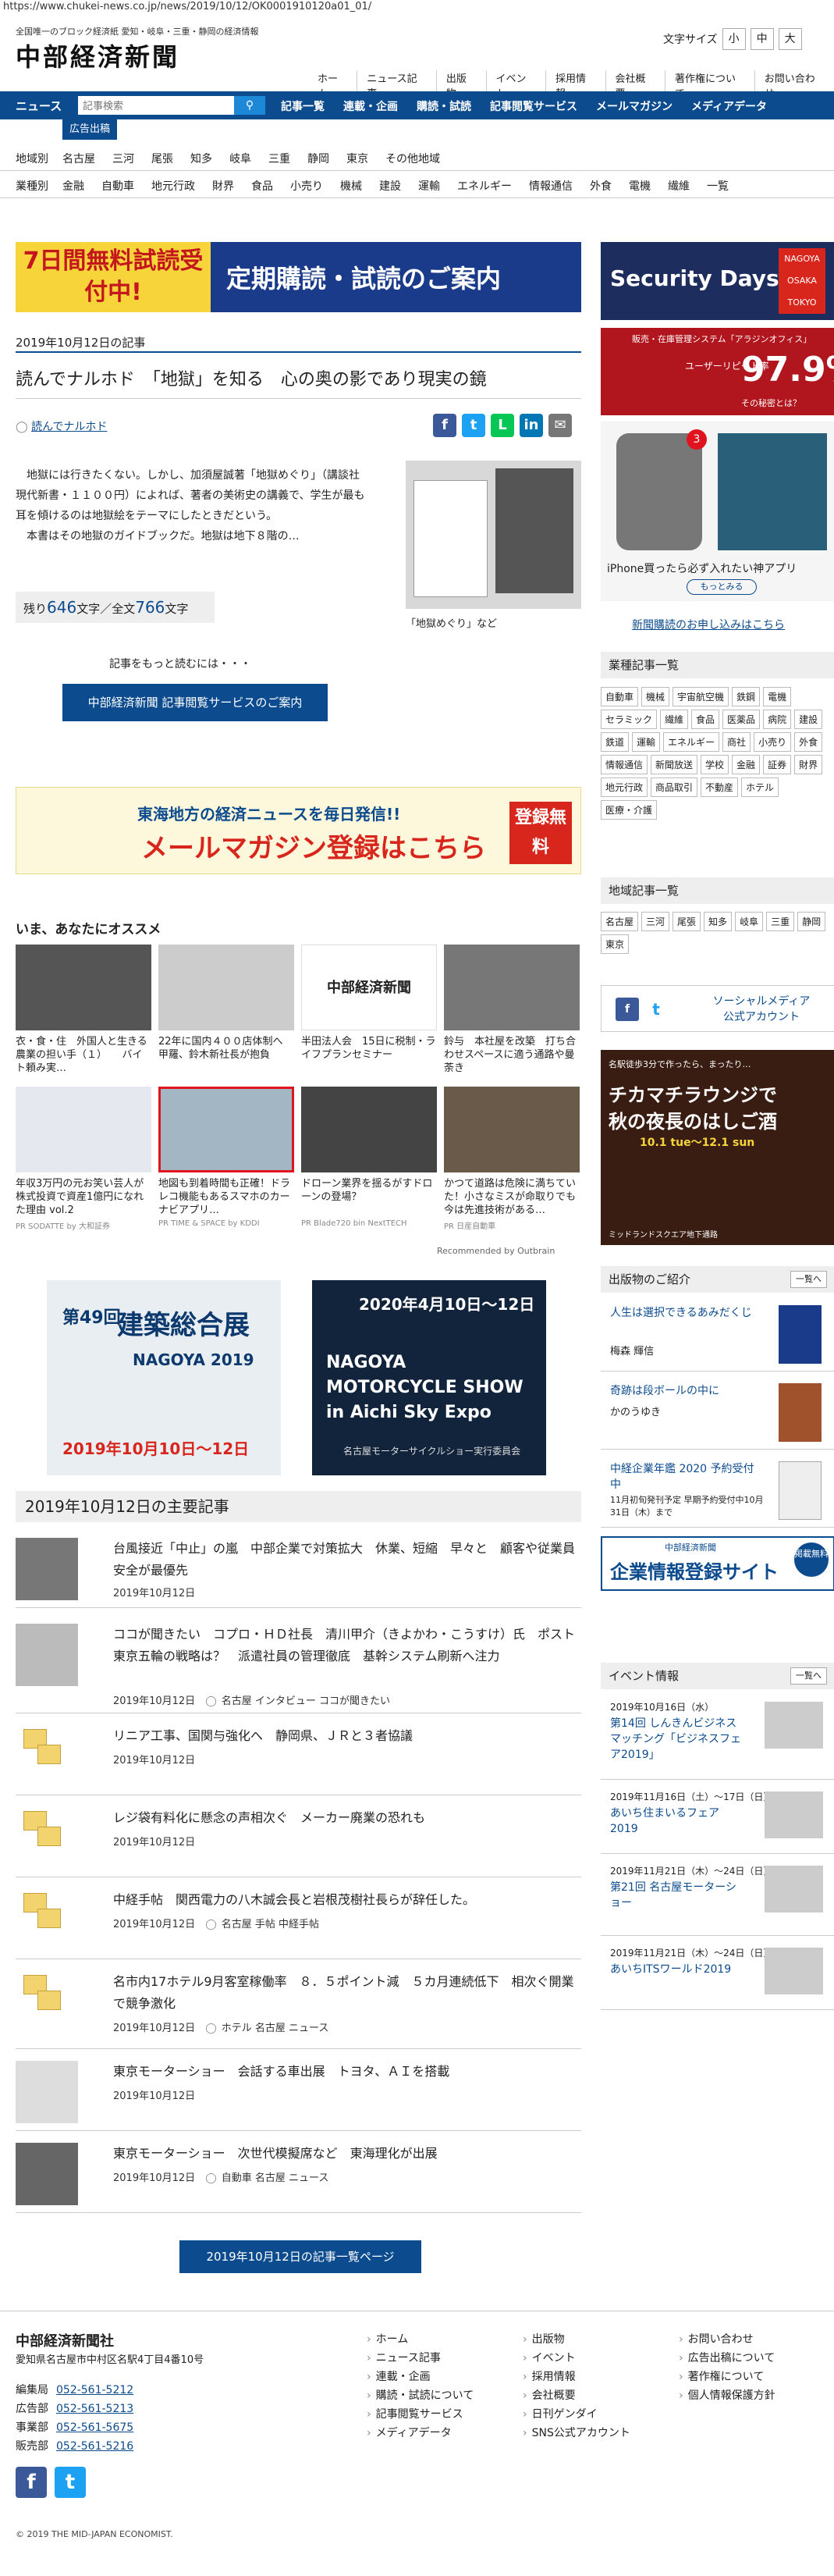  What do you see at coordinates (719, 921) in the screenshot?
I see `region-tag: 知多` at bounding box center [719, 921].